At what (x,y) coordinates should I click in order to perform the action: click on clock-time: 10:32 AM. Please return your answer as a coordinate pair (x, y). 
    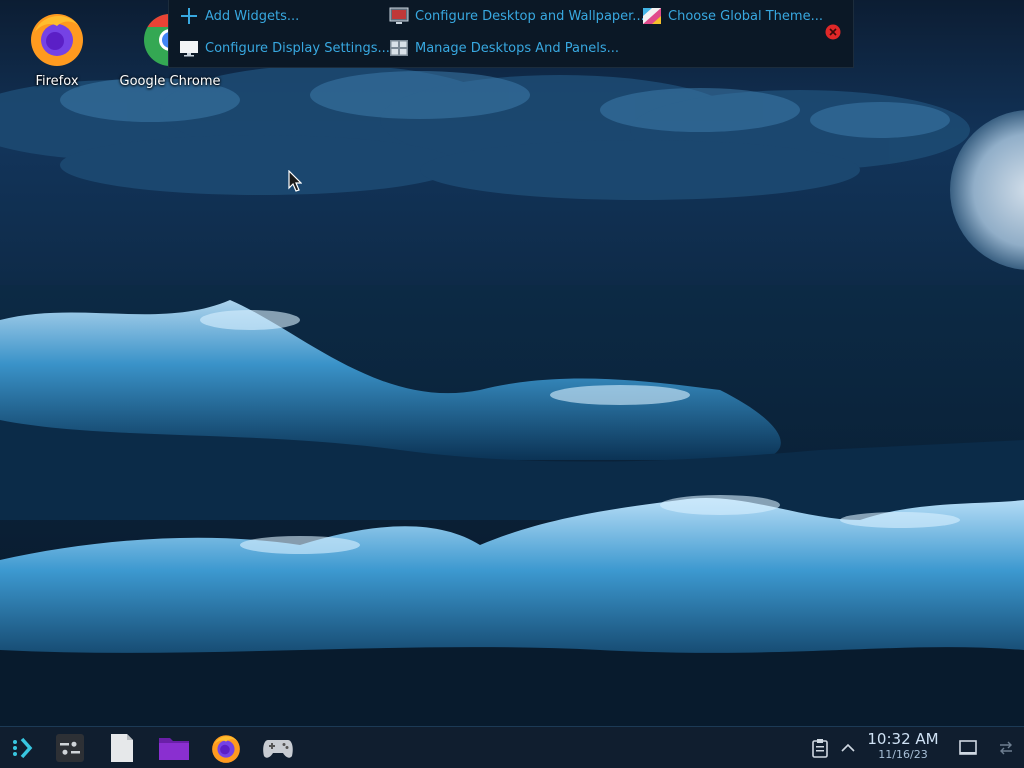
    Looking at the image, I should click on (903, 739).